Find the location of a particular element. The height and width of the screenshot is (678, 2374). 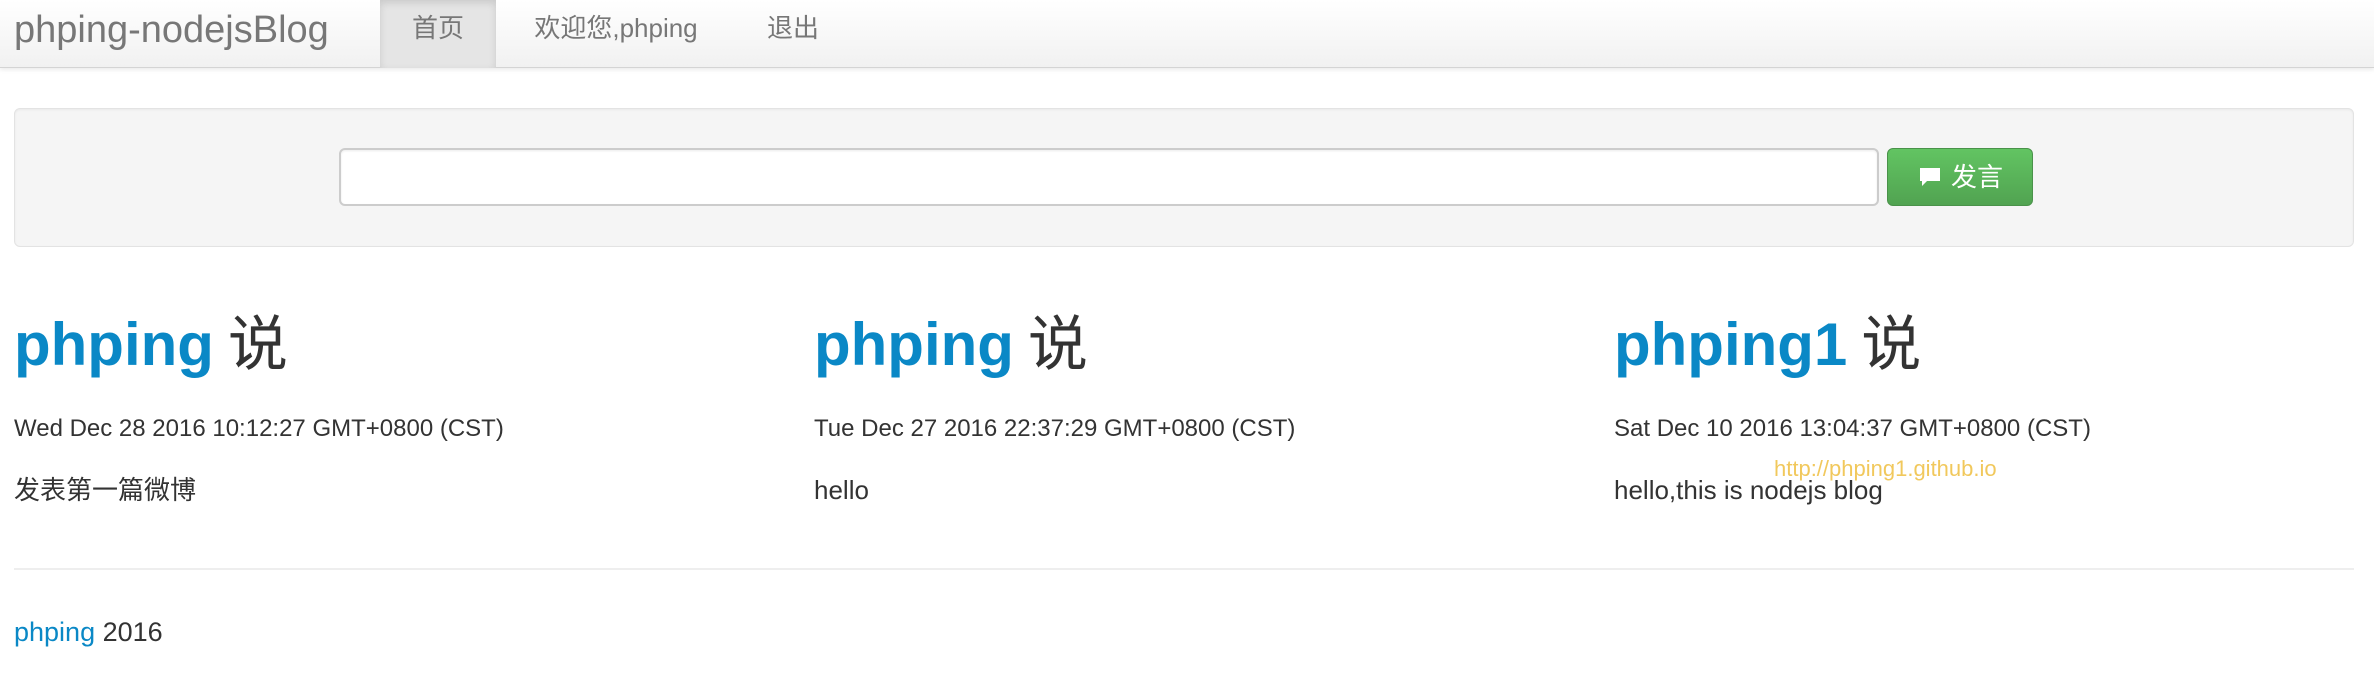

nav-home: 首页 is located at coordinates (438, 34).